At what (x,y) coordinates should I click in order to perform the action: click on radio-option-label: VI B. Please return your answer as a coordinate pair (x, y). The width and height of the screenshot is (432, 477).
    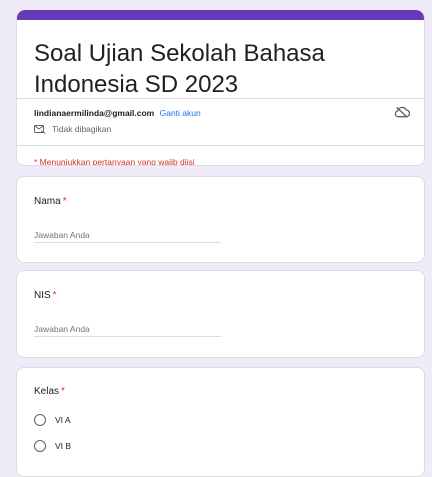
    Looking at the image, I should click on (63, 446).